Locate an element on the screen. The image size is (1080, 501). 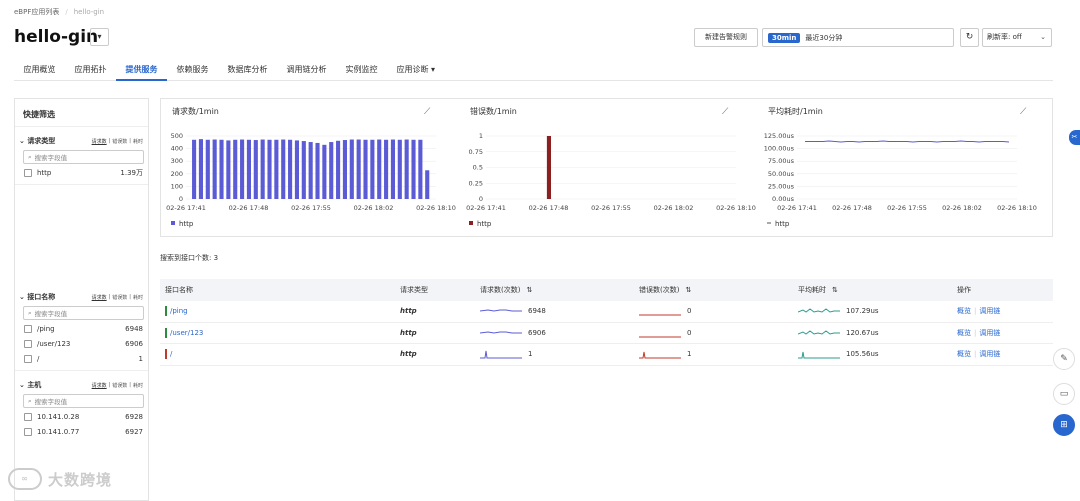
tab-item: 实例监控 is located at coordinates (361, 70).